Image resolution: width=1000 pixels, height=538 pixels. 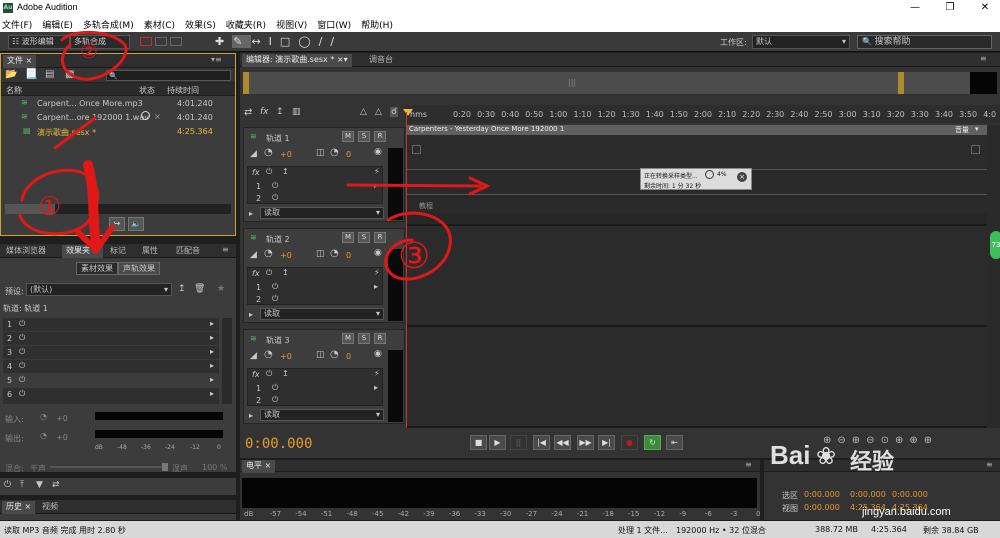 I want to click on annotation-label-2: ②, so click(x=89, y=51).